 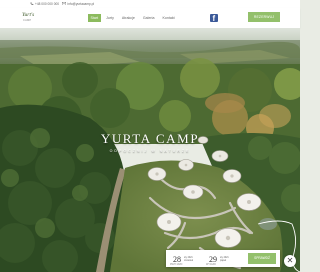 What do you see at coordinates (168, 18) in the screenshot?
I see `nav-item-kontakt: Kontakt` at bounding box center [168, 18].